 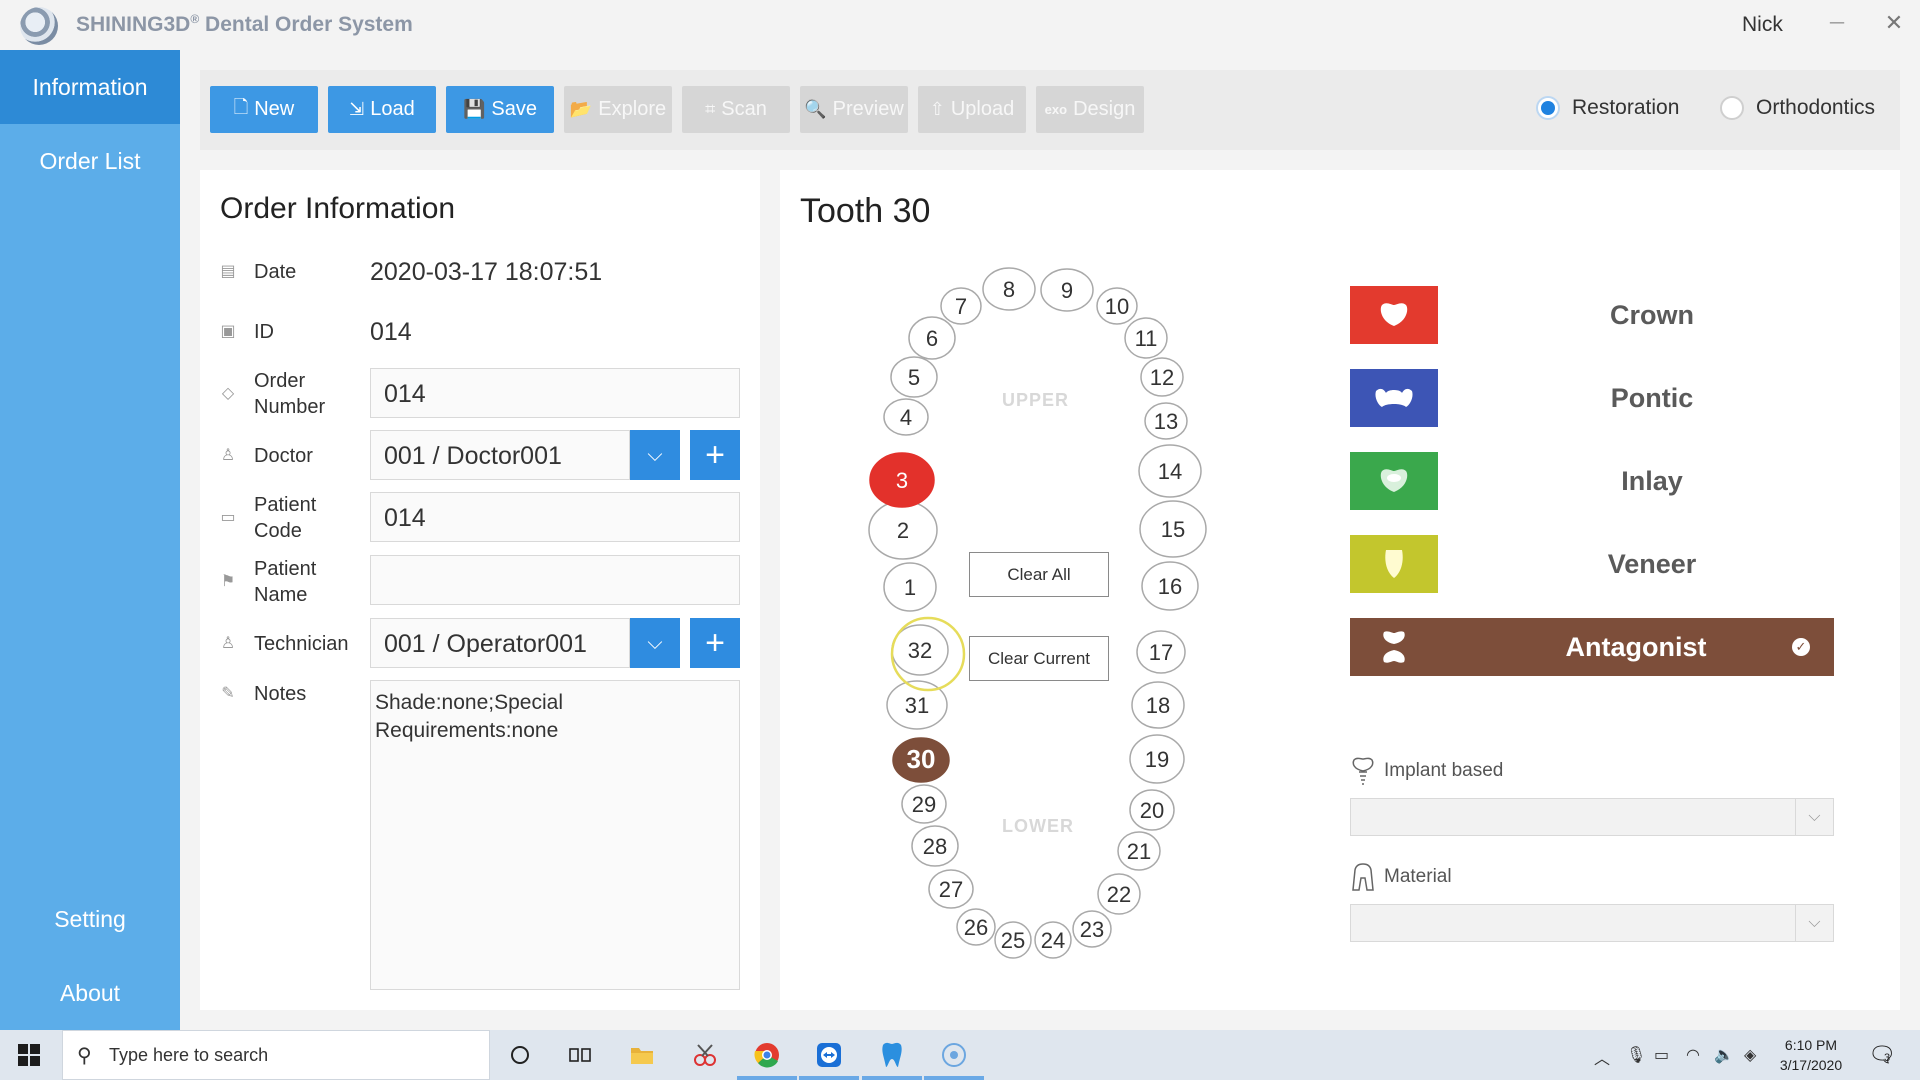 I want to click on dental-app-icon, so click(x=892, y=1055).